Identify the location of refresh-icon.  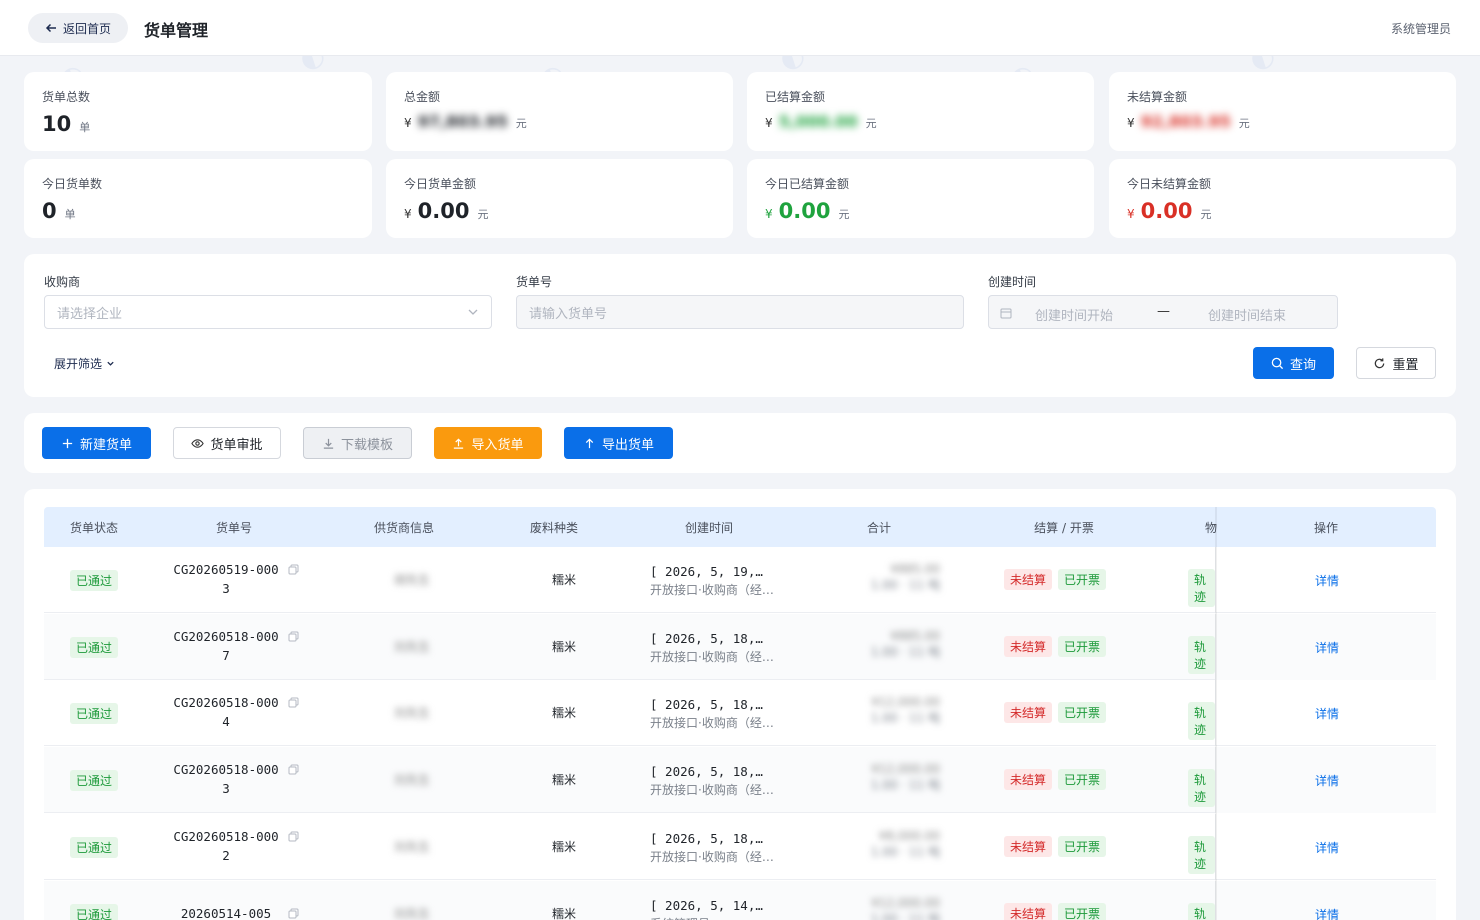
(1380, 362).